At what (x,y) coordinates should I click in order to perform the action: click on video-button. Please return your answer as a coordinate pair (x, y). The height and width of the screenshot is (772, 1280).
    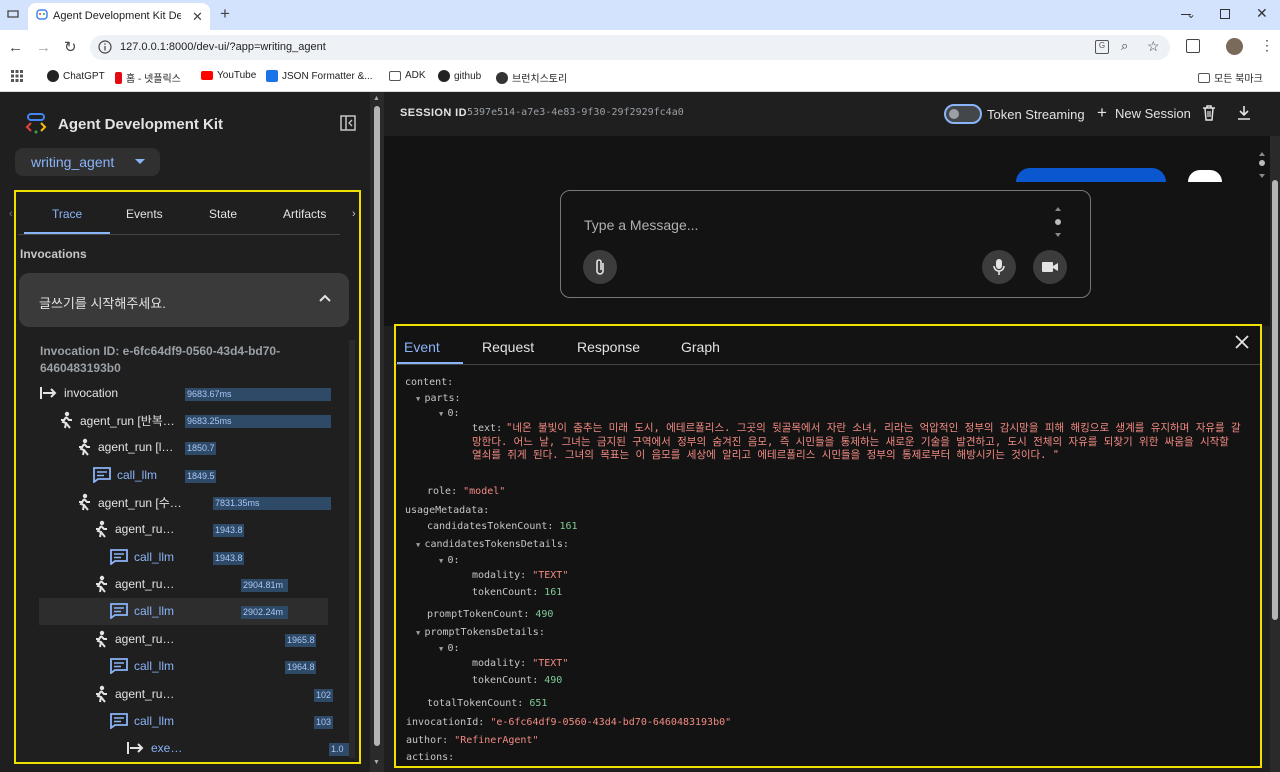
    Looking at the image, I should click on (1050, 267).